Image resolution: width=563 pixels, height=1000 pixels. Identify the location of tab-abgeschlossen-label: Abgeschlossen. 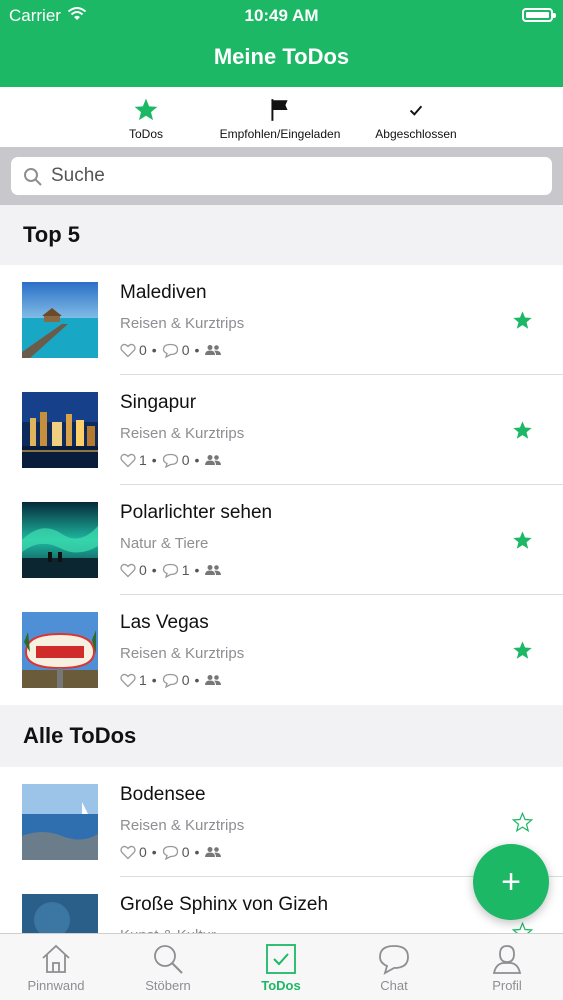
(416, 134).